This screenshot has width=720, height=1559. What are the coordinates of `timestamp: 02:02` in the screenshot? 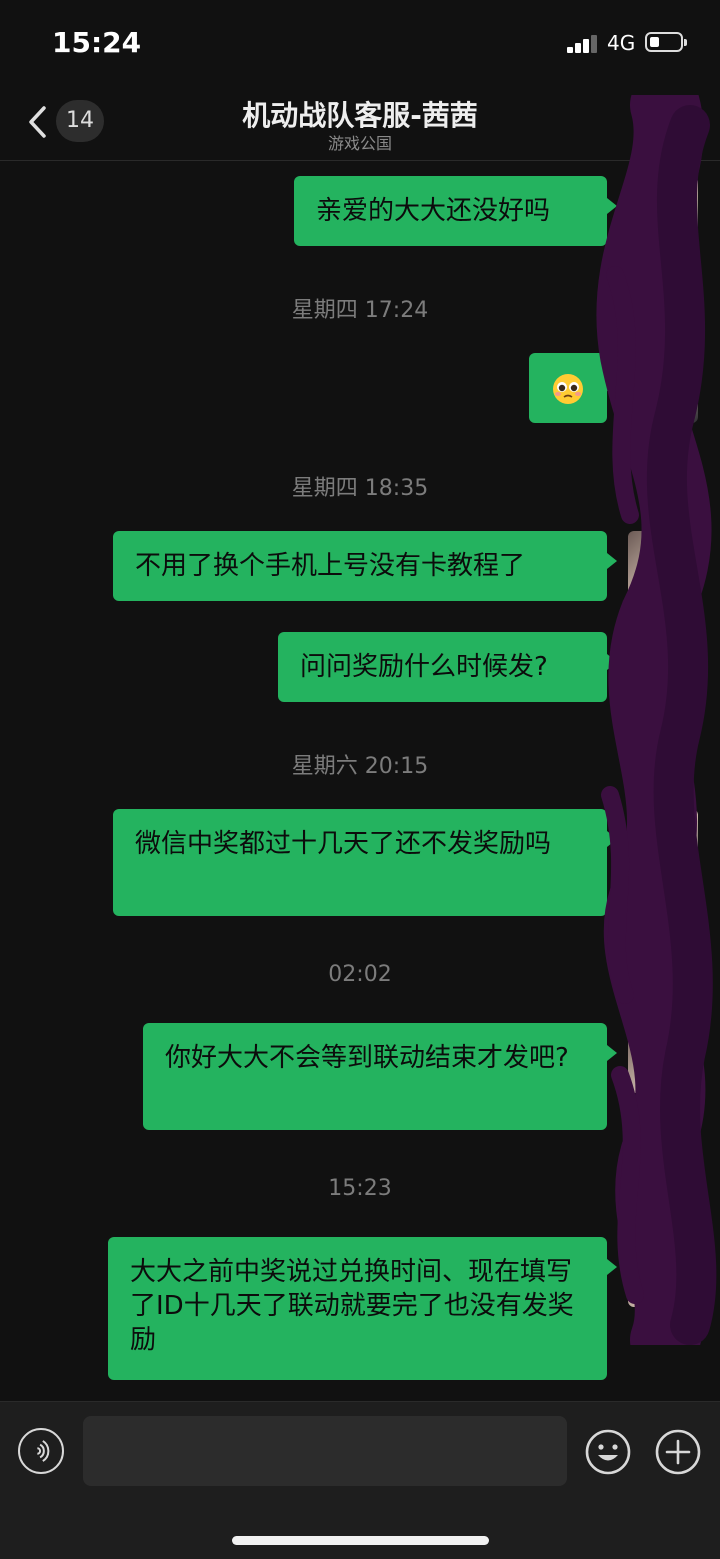 It's located at (360, 974).